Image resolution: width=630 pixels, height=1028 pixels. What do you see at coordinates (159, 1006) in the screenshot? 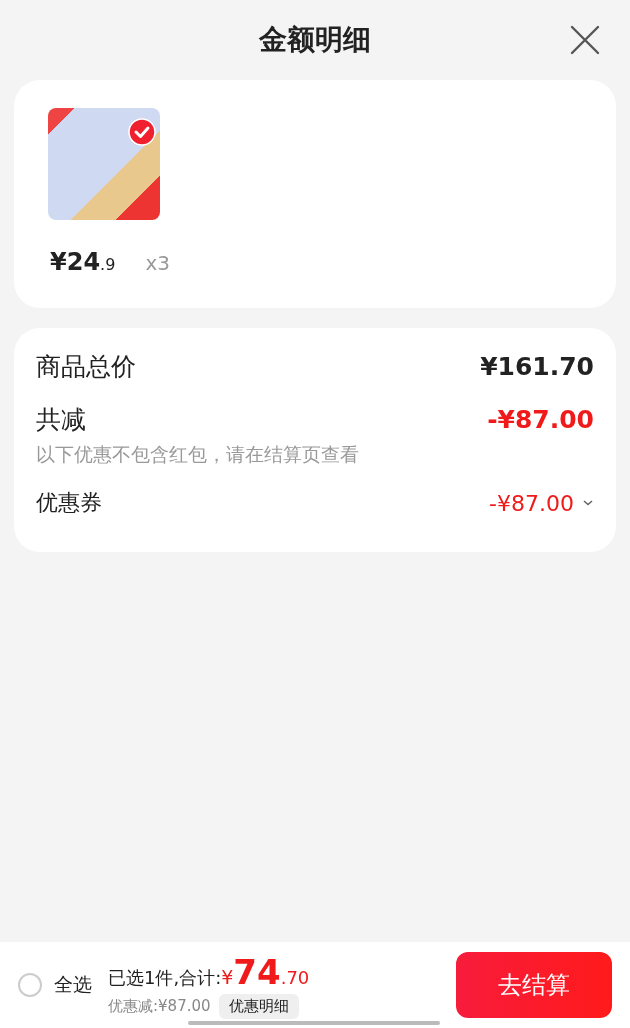
I see `discount-amount: 优惠减:¥87.00` at bounding box center [159, 1006].